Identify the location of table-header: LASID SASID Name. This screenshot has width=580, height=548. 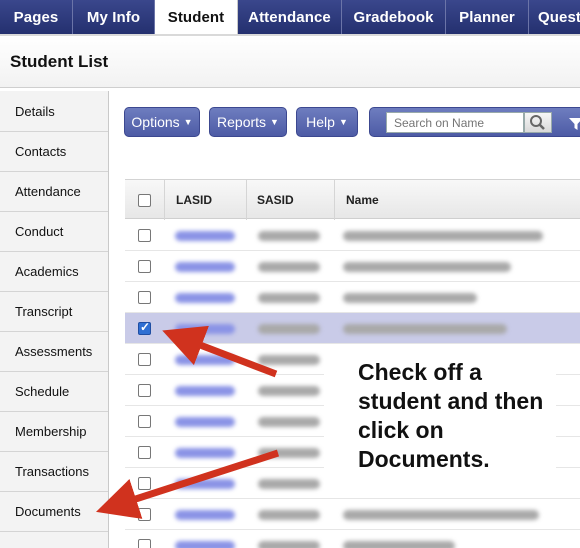
(352, 199).